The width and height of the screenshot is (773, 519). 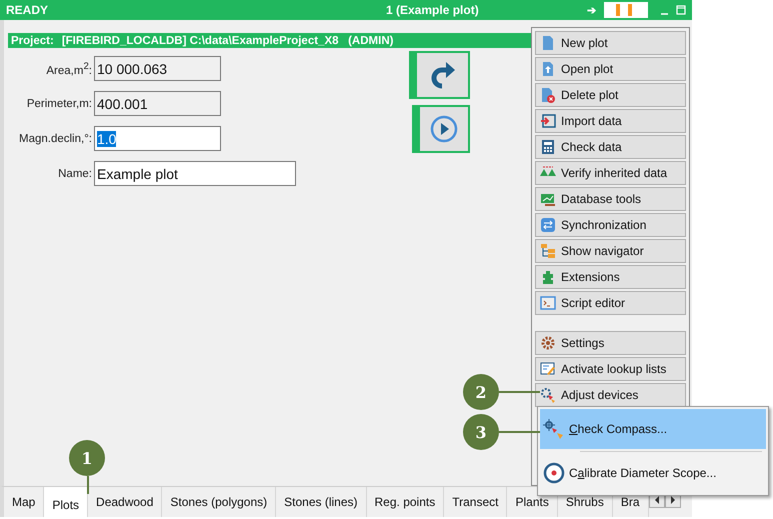 I want to click on pause-icon, so click(x=626, y=10).